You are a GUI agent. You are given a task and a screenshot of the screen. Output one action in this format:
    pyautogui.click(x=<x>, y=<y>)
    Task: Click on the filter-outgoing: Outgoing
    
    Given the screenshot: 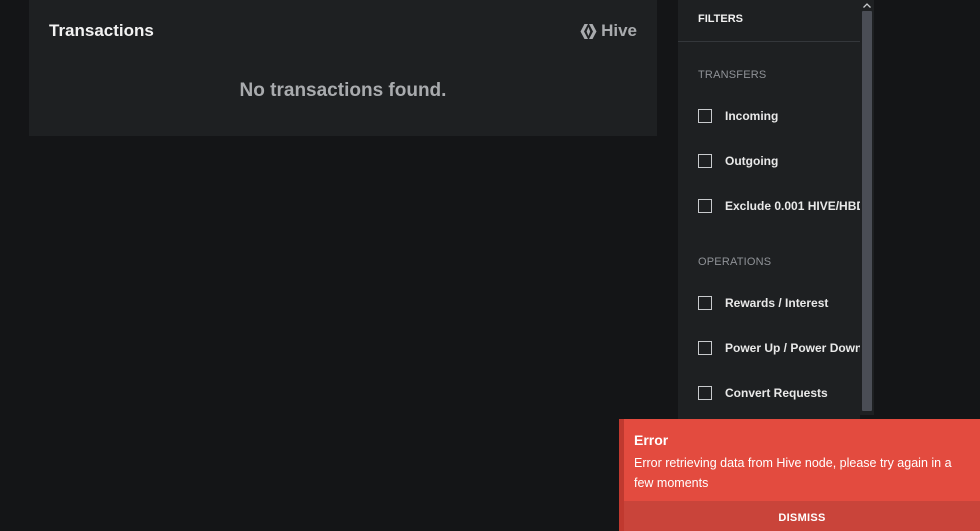 What is the action you would take?
    pyautogui.click(x=738, y=161)
    